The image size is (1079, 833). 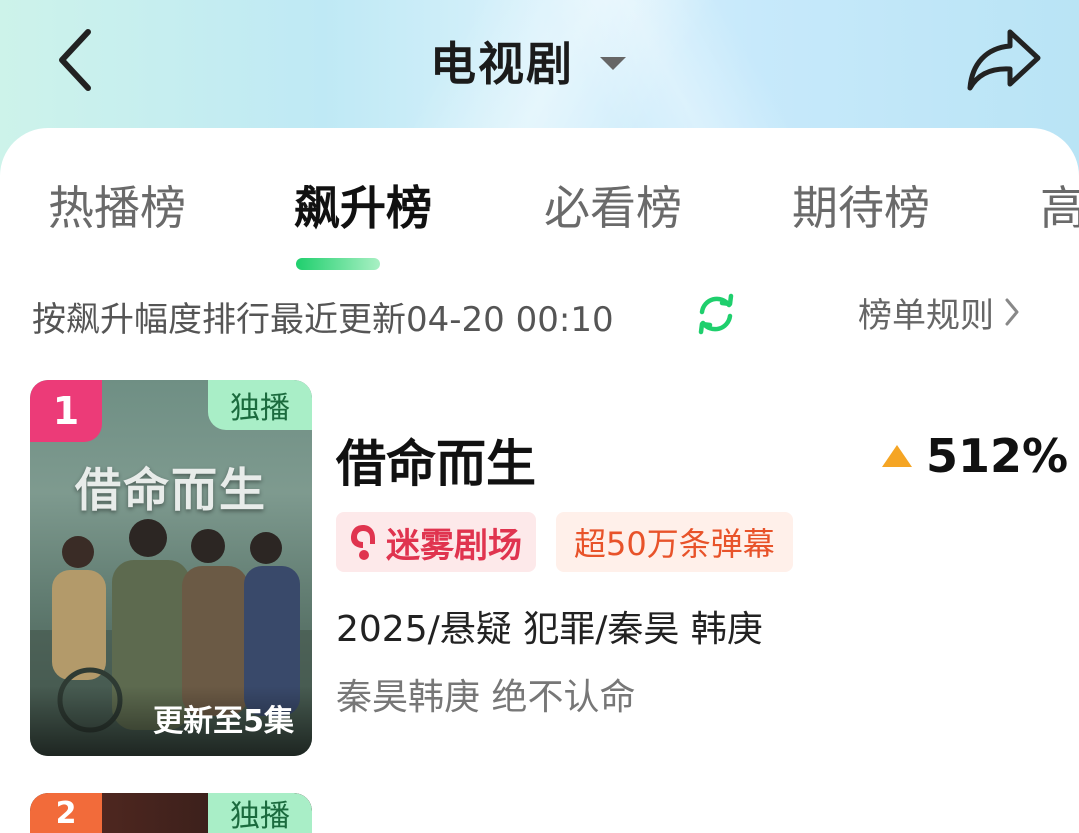 I want to click on episode-overlay: 更新至5集, so click(x=171, y=721).